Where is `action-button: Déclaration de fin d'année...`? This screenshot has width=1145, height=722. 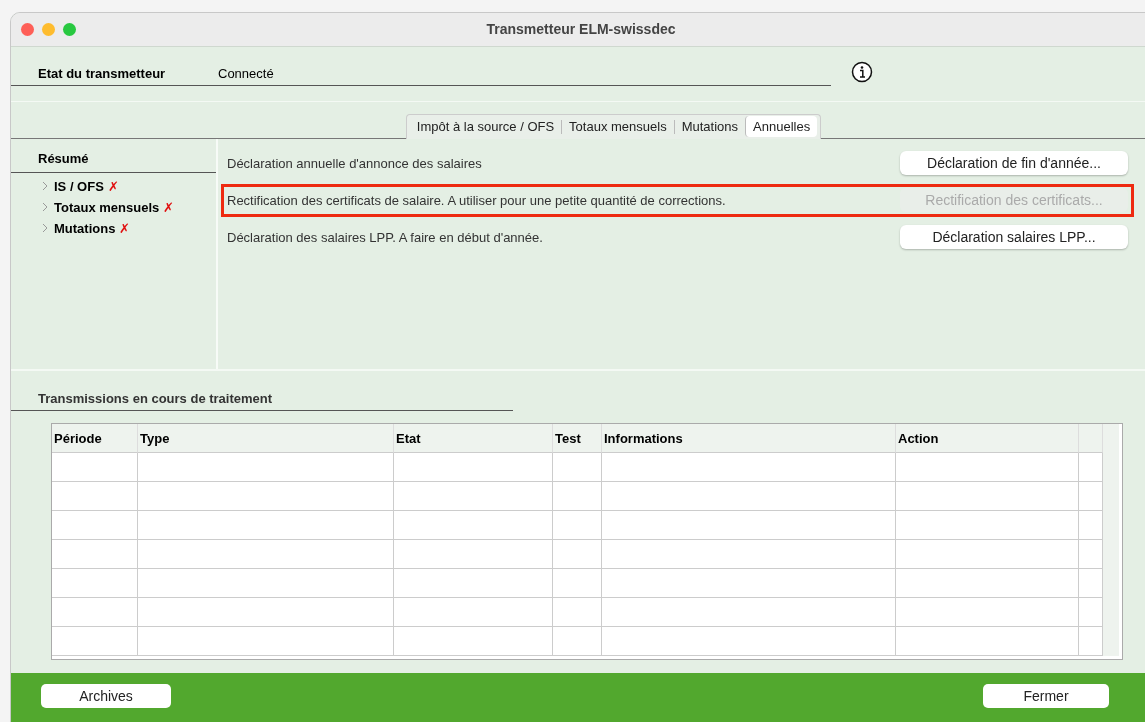 action-button: Déclaration de fin d'année... is located at coordinates (1014, 163).